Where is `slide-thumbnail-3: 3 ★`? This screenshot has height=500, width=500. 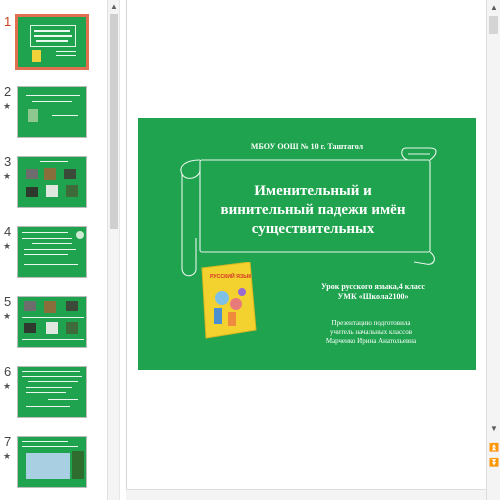
slide-thumbnail-3: 3 ★ is located at coordinates (54, 186).